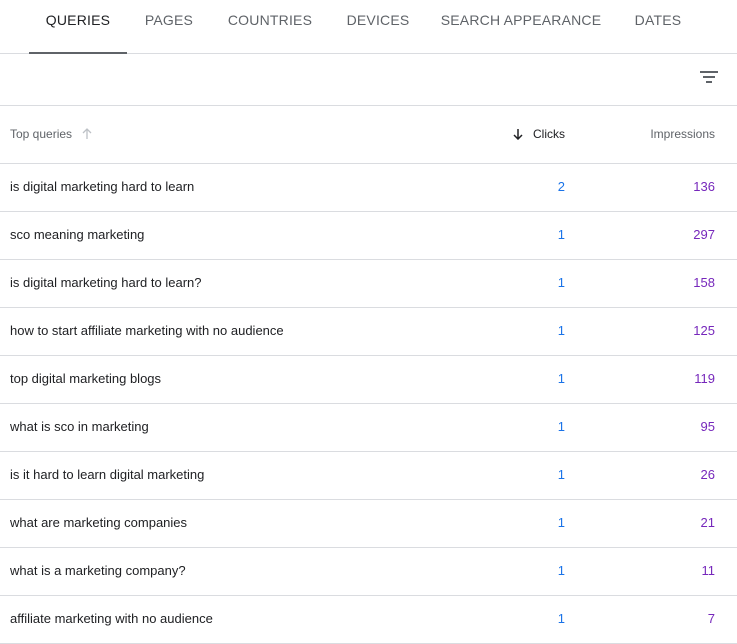  Describe the element at coordinates (378, 20) in the screenshot. I see `tab-devices-label: DEVICES` at that location.